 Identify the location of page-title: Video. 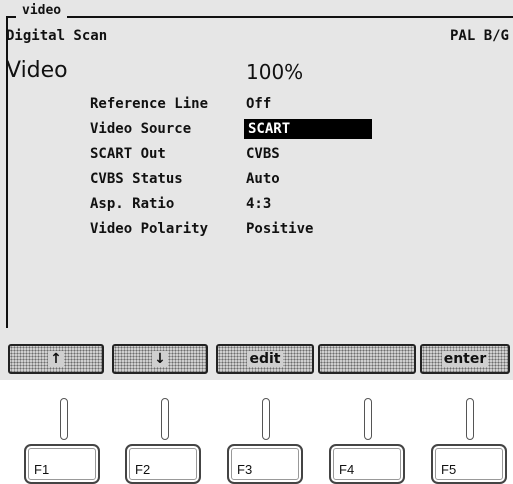
(37, 70).